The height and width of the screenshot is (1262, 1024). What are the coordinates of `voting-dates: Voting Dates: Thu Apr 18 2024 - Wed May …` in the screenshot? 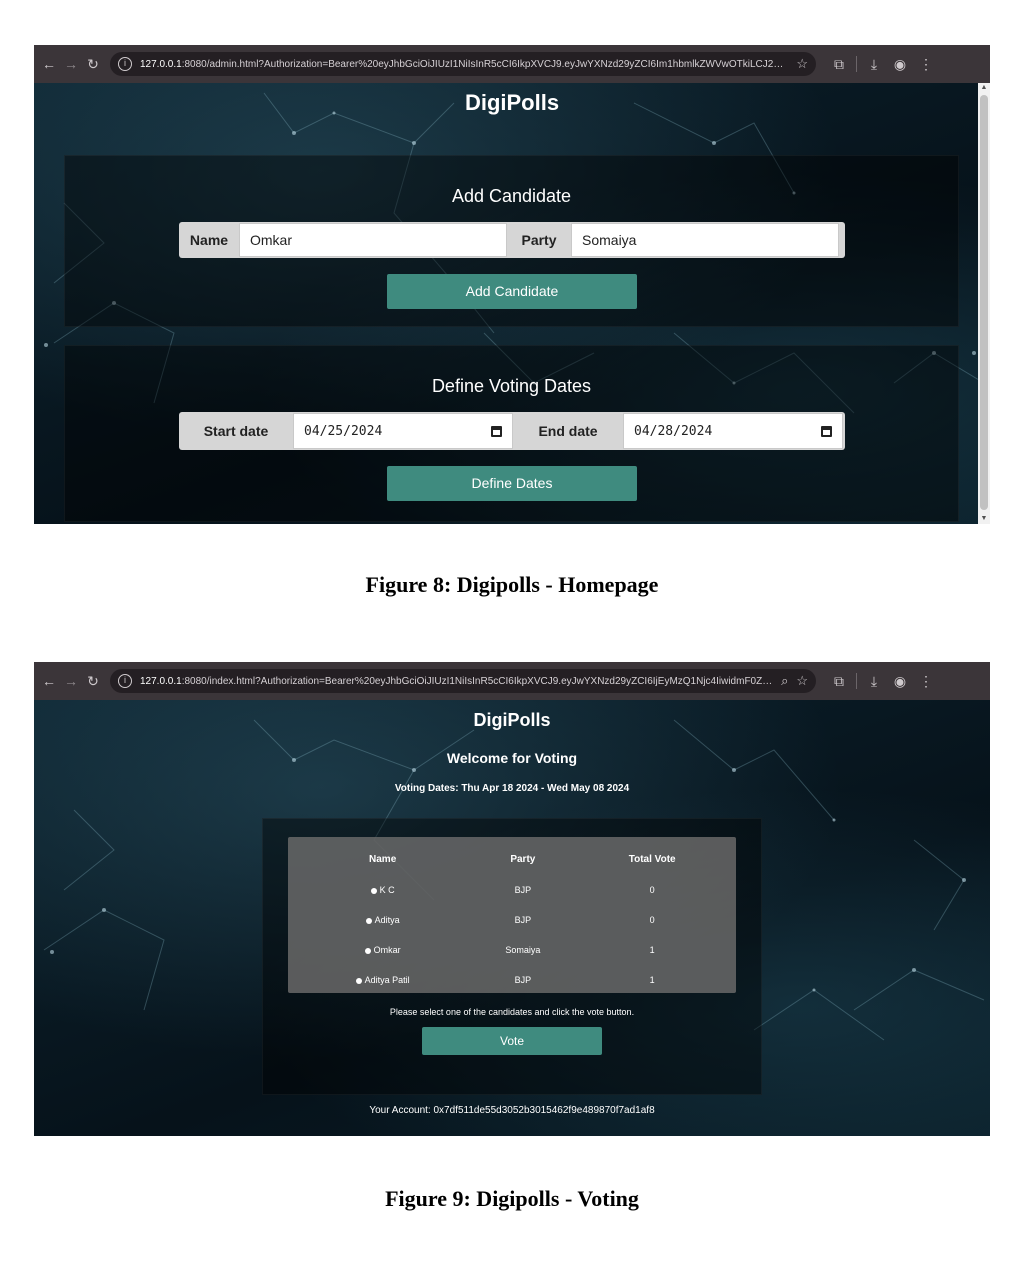 It's located at (512, 788).